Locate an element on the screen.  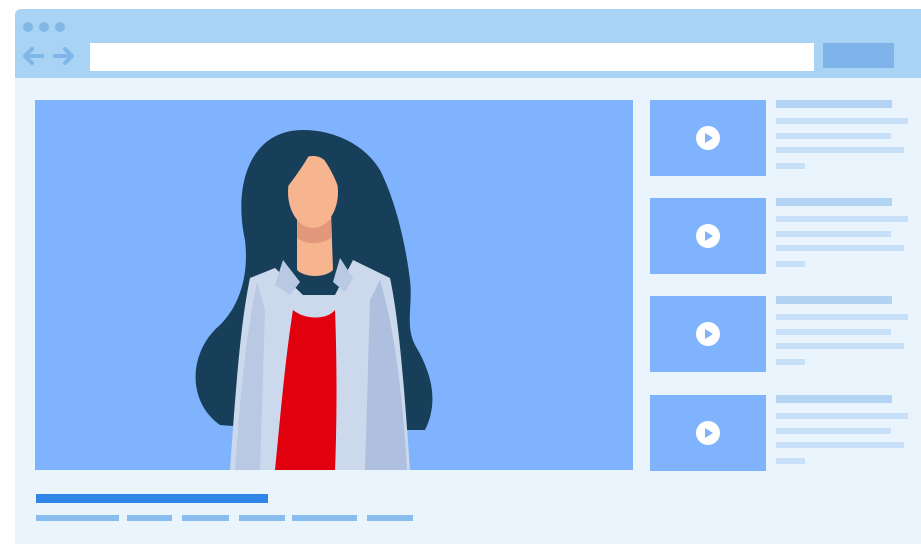
arrow-right-icon is located at coordinates (64, 56).